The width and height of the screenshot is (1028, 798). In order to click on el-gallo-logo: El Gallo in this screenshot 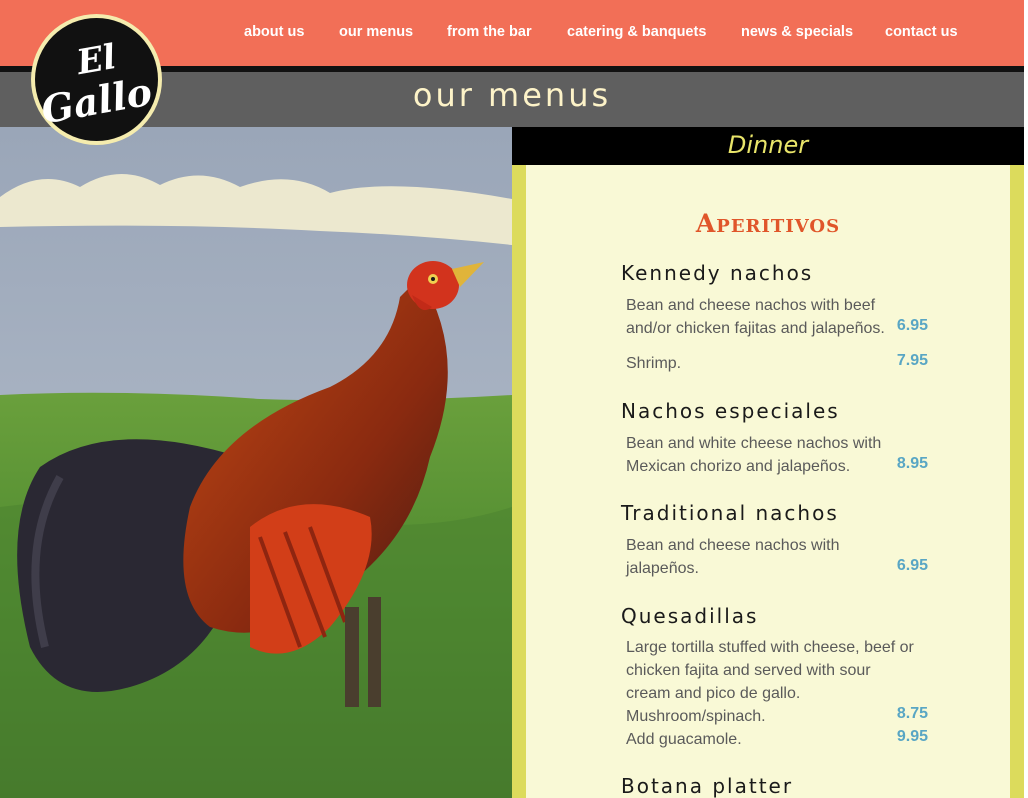, I will do `click(96, 79)`.